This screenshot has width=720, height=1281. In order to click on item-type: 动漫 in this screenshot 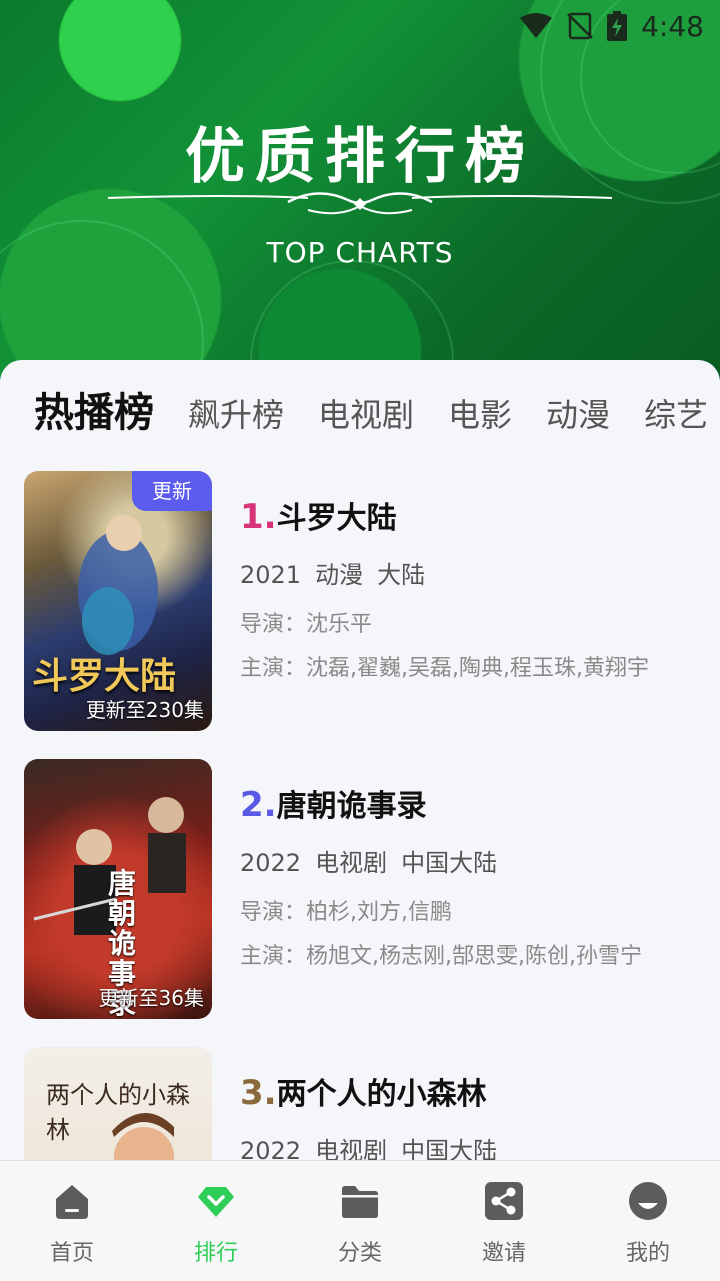, I will do `click(339, 575)`.